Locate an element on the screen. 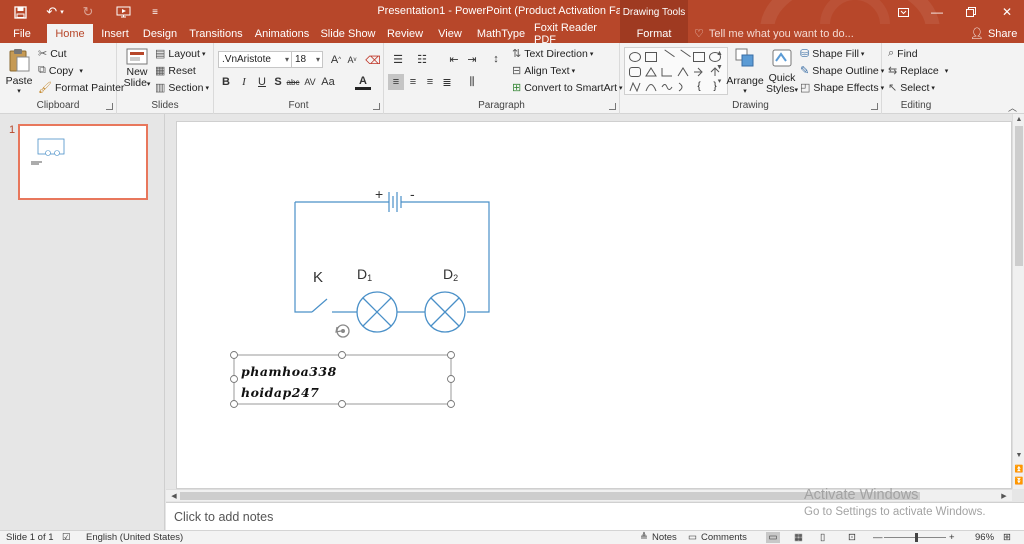 The image size is (1024, 544). slide-sorter-icon: ▦ is located at coordinates (798, 537).